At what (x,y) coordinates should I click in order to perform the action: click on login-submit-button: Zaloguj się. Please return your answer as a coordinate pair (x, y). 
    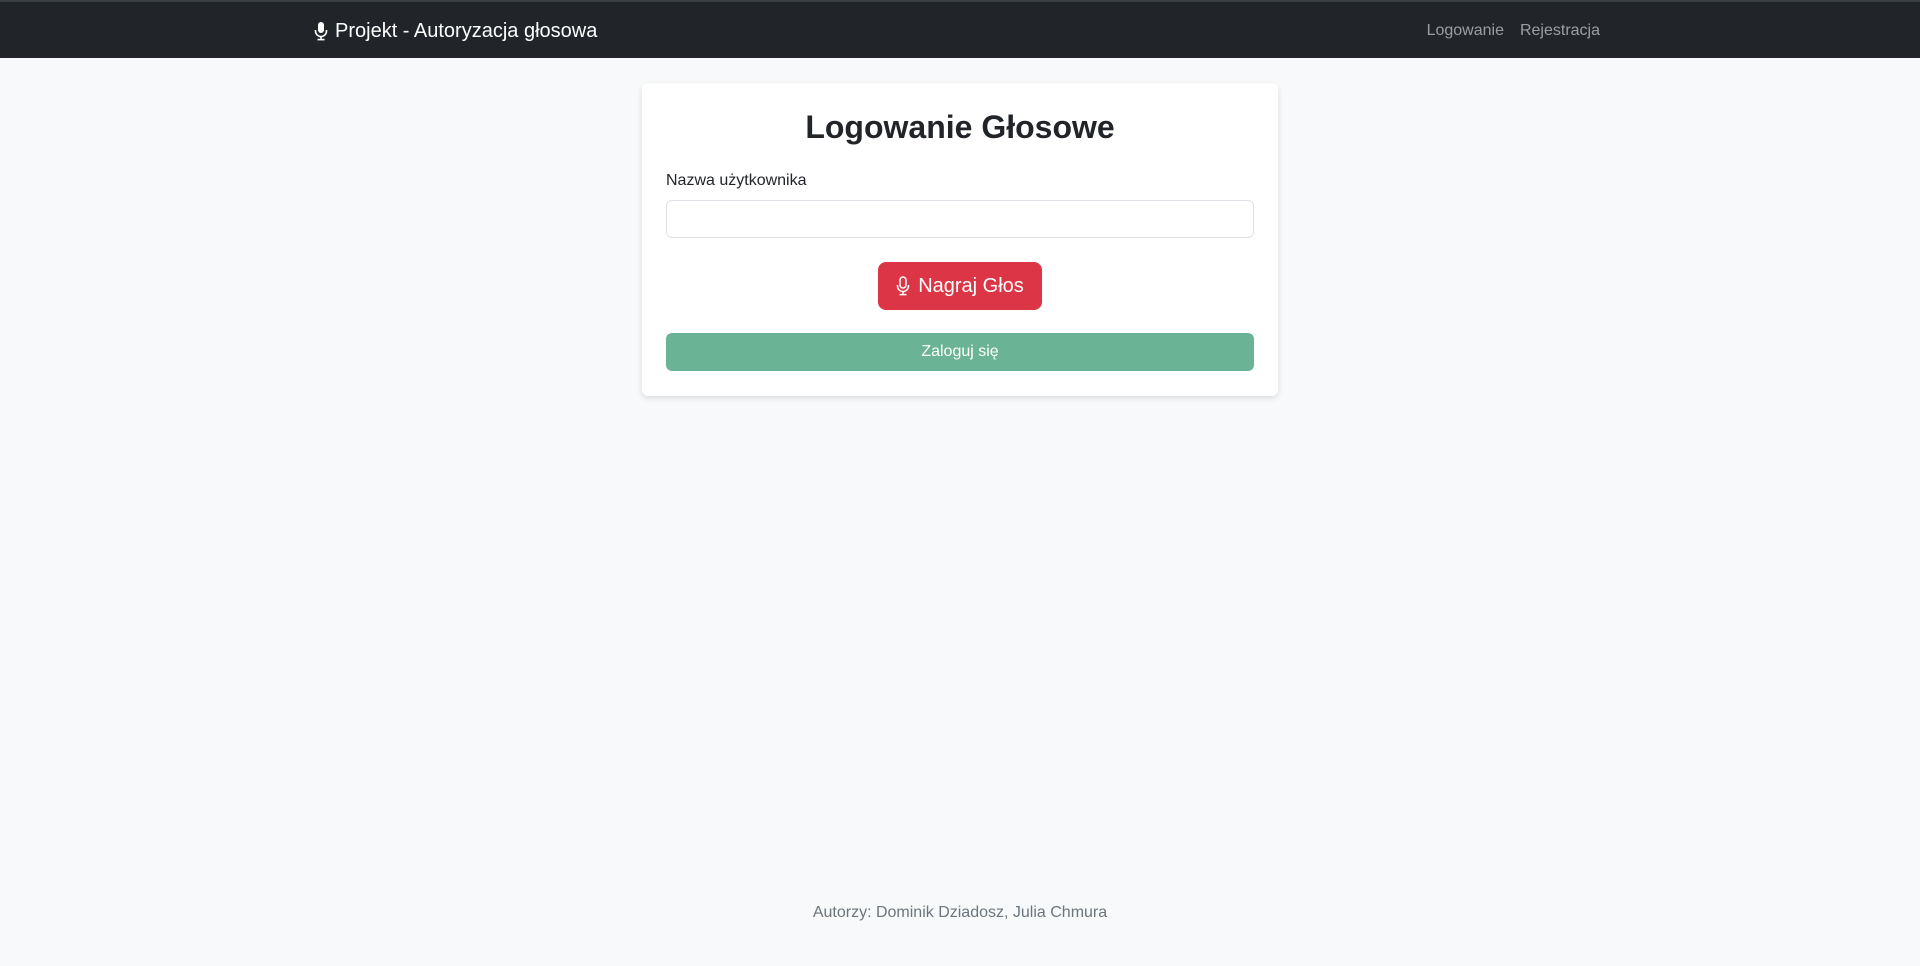
    Looking at the image, I should click on (960, 352).